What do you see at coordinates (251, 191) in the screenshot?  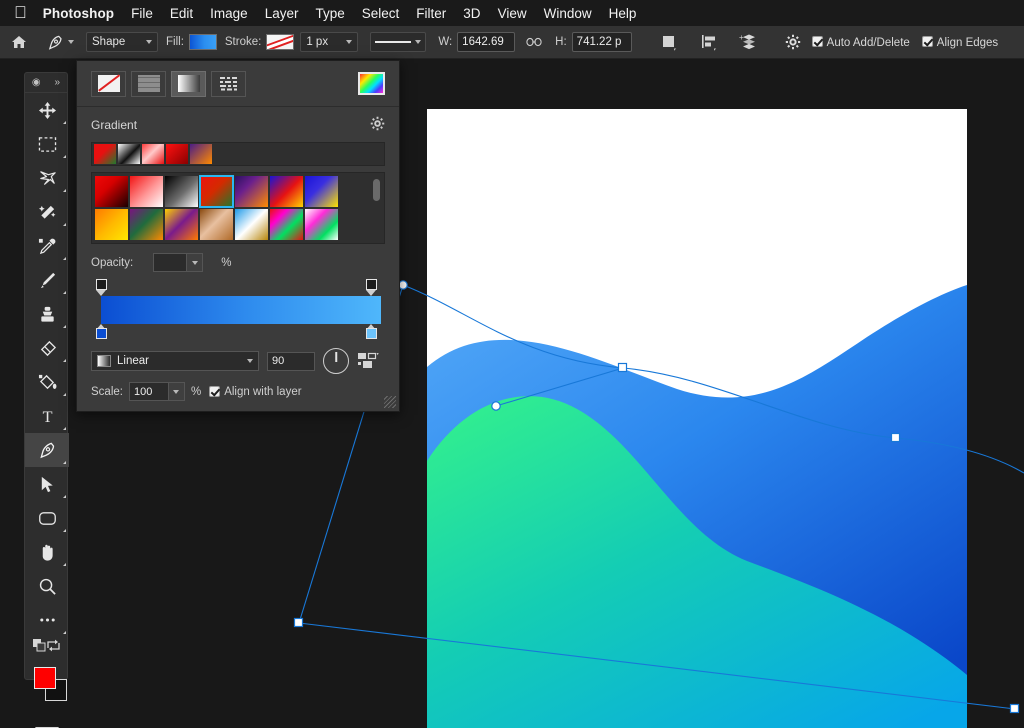 I see `preset-violet-orange` at bounding box center [251, 191].